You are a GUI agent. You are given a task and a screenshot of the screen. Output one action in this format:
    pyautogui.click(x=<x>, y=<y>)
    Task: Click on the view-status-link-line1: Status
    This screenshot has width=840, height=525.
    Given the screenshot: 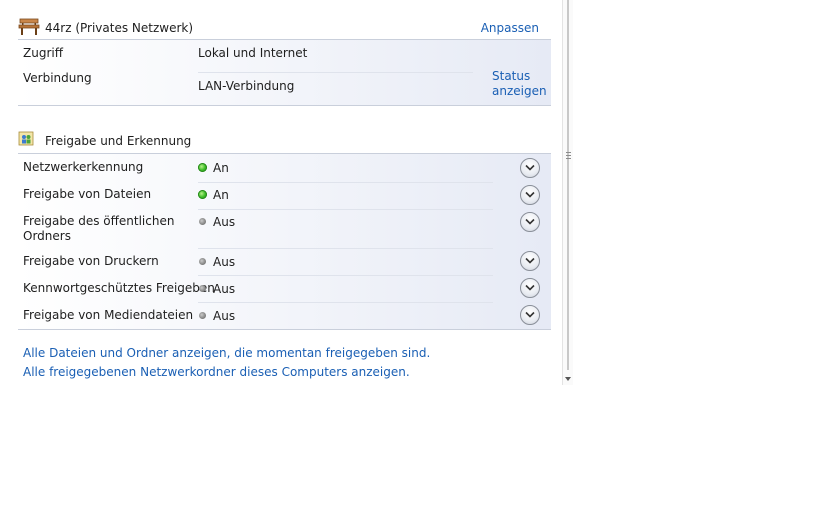 What is the action you would take?
    pyautogui.click(x=511, y=76)
    